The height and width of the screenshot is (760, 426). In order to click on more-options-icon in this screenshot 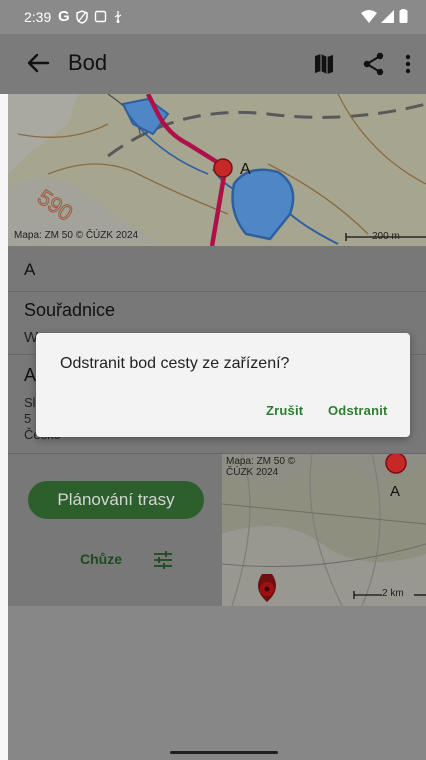, I will do `click(408, 64)`.